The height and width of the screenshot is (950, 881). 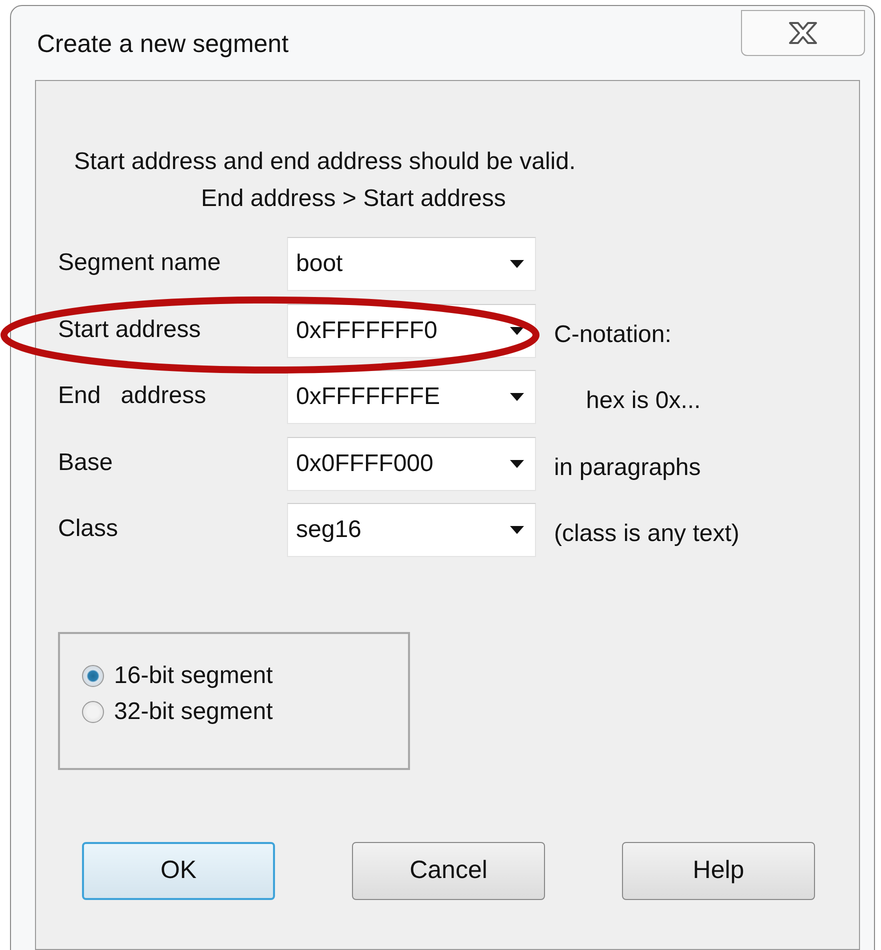 What do you see at coordinates (411, 463) in the screenshot?
I see `combo-box: 0x0FFFF000` at bounding box center [411, 463].